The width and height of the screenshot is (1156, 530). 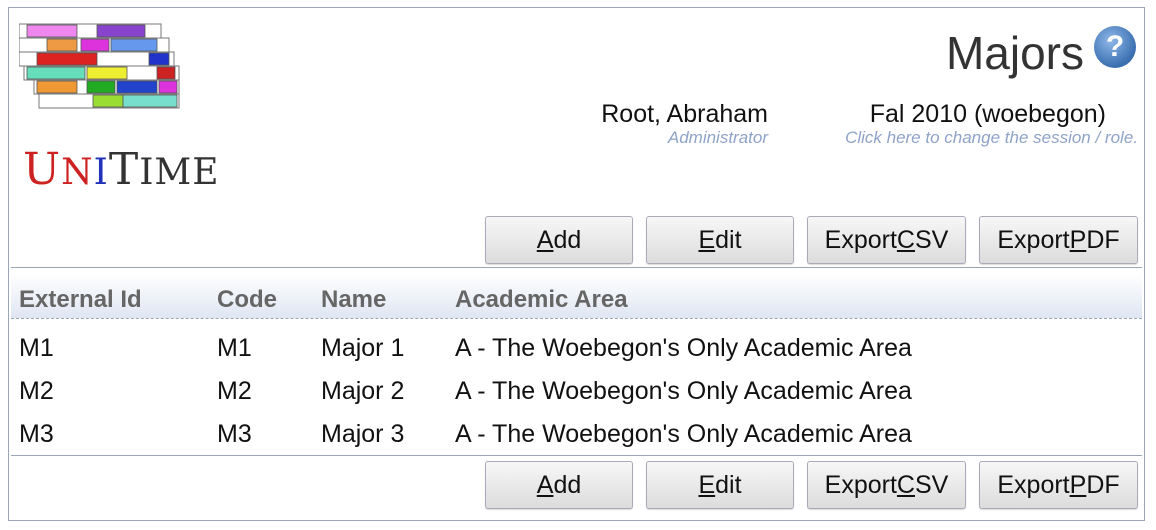 What do you see at coordinates (247, 300) in the screenshot?
I see `column-header-code: Code` at bounding box center [247, 300].